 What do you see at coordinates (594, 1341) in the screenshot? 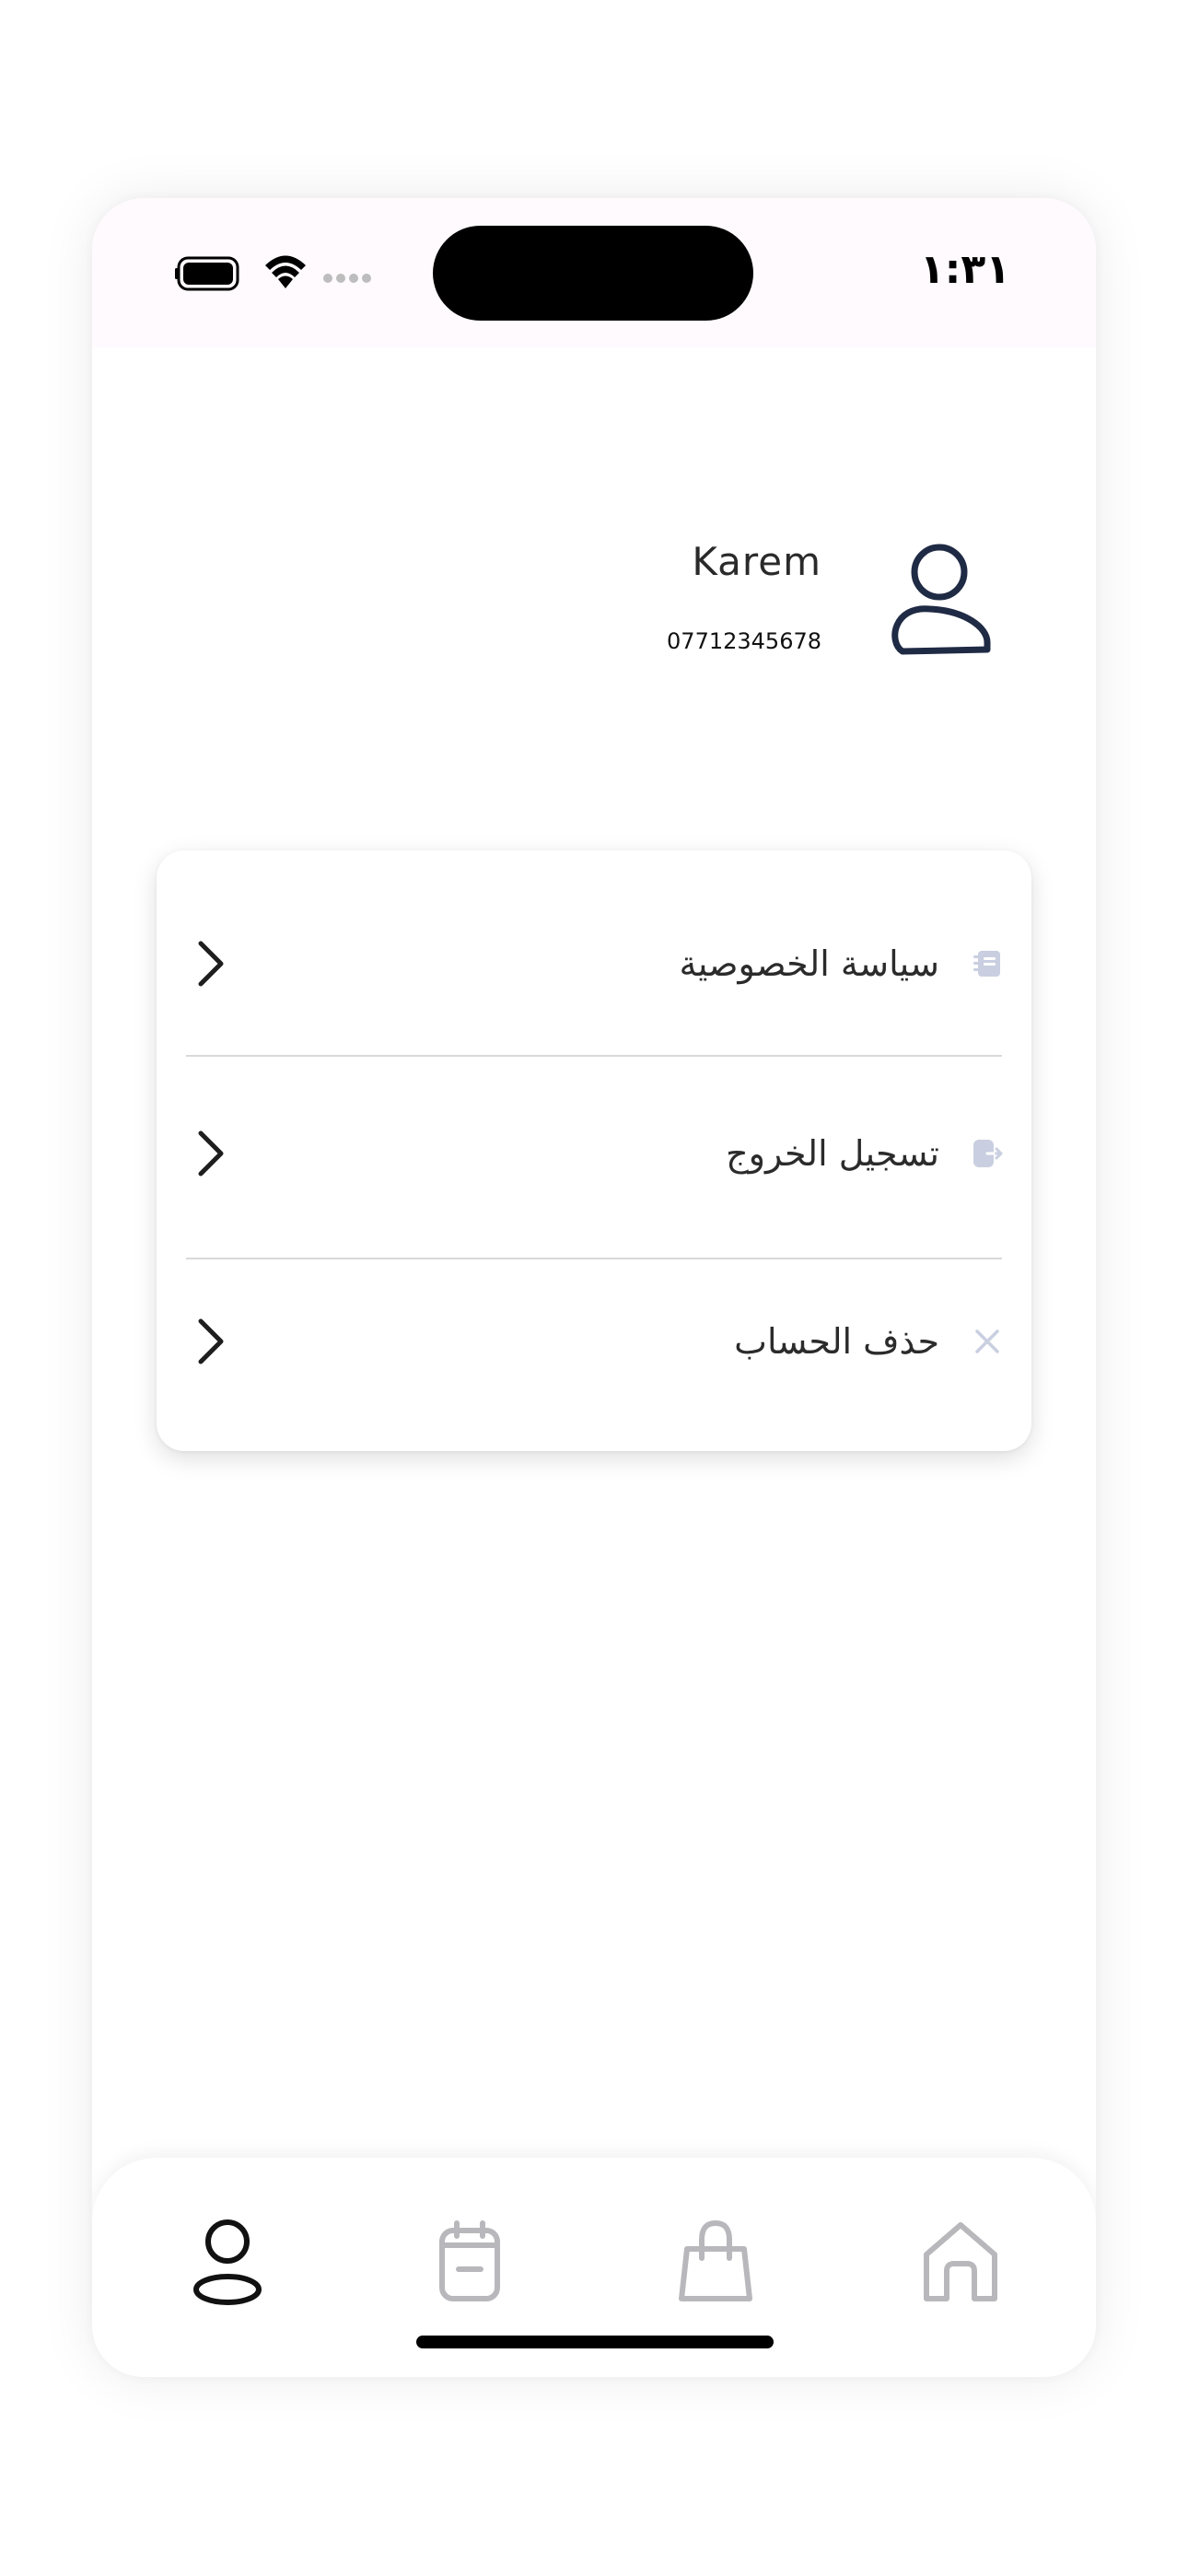
I see `menu-item-delete-account: حذف الحساب` at bounding box center [594, 1341].